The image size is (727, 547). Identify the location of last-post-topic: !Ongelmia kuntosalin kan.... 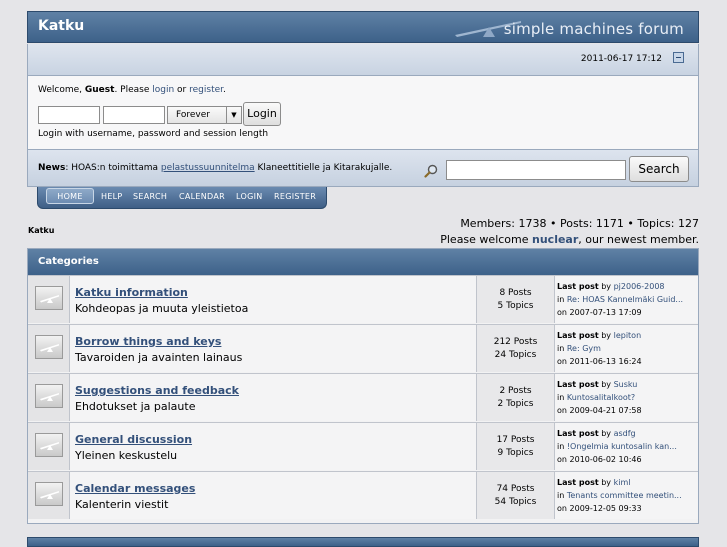
(622, 446).